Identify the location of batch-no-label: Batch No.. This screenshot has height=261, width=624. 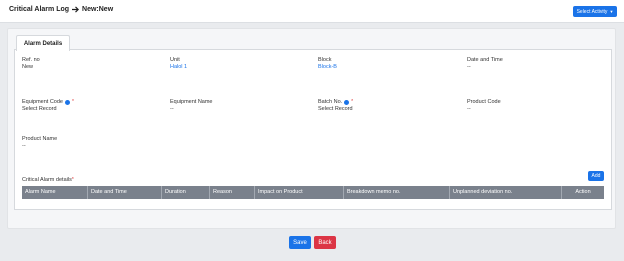
(330, 102).